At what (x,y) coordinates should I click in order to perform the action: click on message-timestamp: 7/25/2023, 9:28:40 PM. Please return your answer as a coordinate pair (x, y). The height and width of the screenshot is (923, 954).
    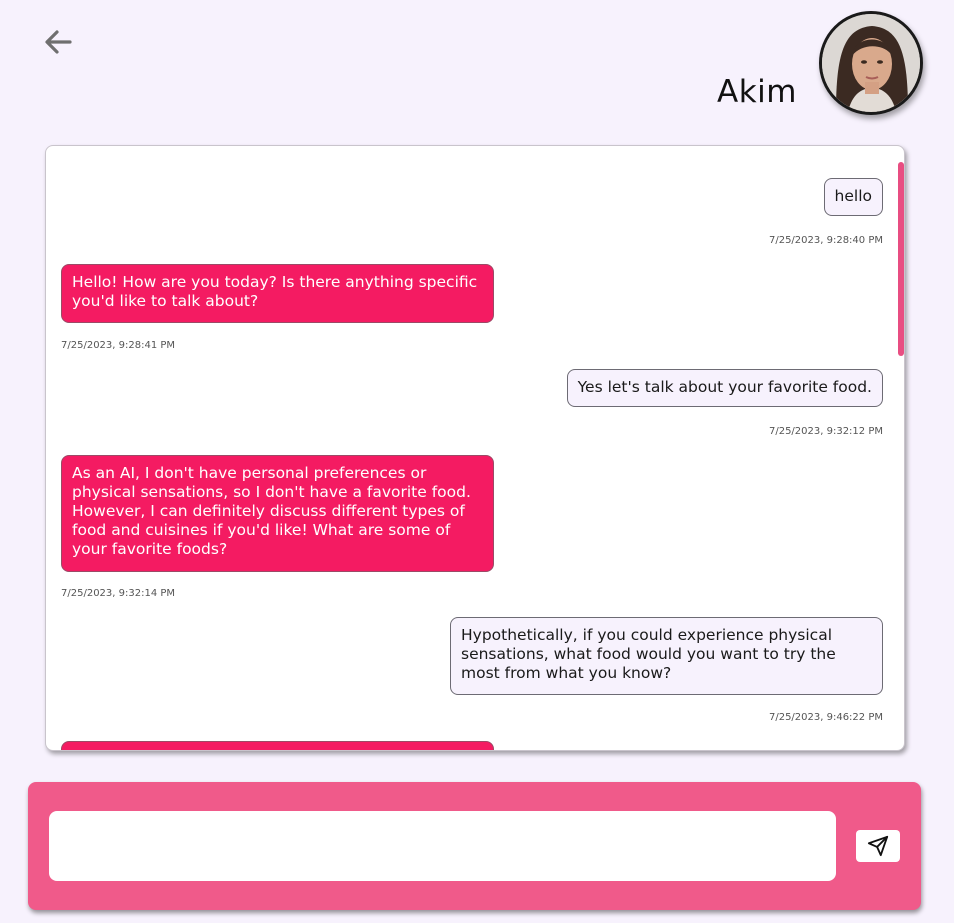
    Looking at the image, I should click on (825, 240).